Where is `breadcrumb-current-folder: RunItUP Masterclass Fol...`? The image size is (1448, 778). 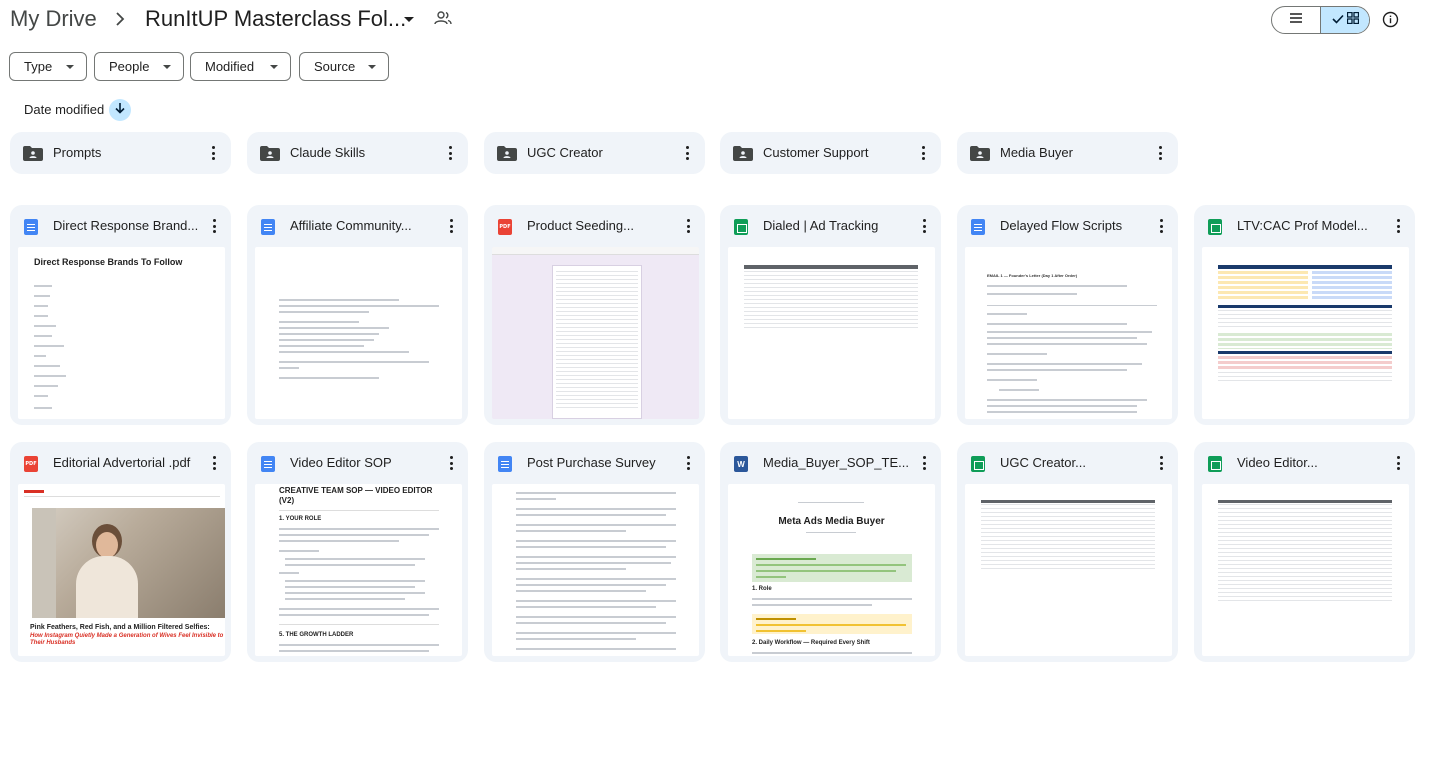 breadcrumb-current-folder: RunItUP Masterclass Fol... is located at coordinates (275, 19).